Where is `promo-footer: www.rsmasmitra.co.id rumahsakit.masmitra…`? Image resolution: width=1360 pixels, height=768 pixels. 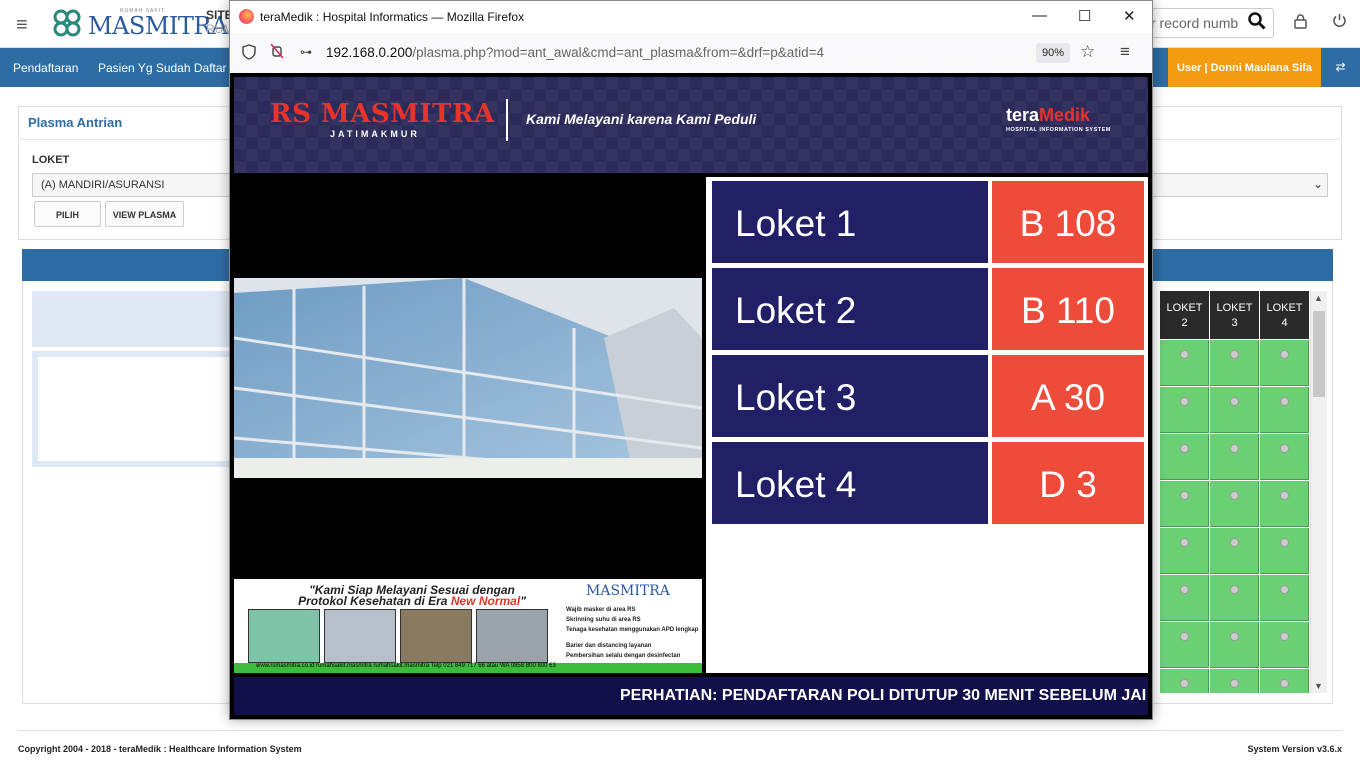 promo-footer: www.rsmasmitra.co.id rumahsakit.masmitra… is located at coordinates (468, 668).